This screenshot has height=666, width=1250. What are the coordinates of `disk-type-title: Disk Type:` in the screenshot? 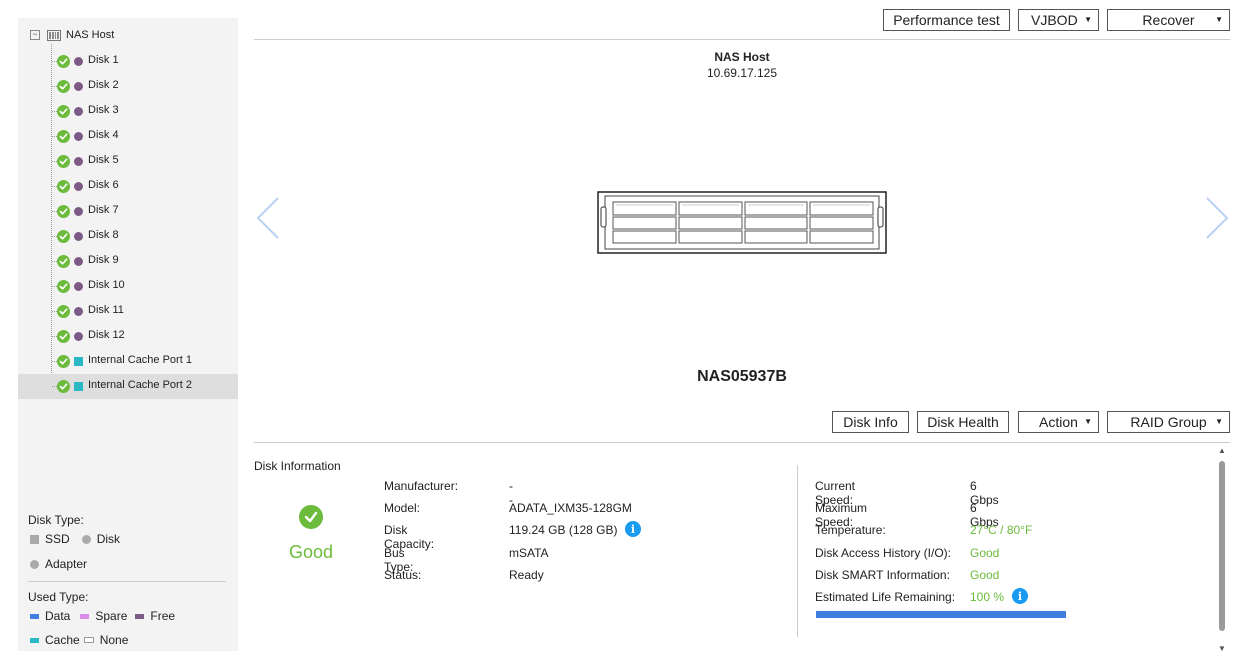 It's located at (56, 520).